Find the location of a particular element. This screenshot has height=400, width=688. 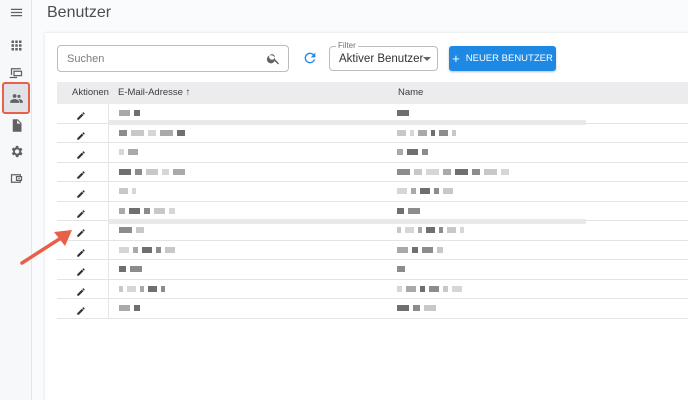

column-header-actions: Aktionen is located at coordinates (90, 92).